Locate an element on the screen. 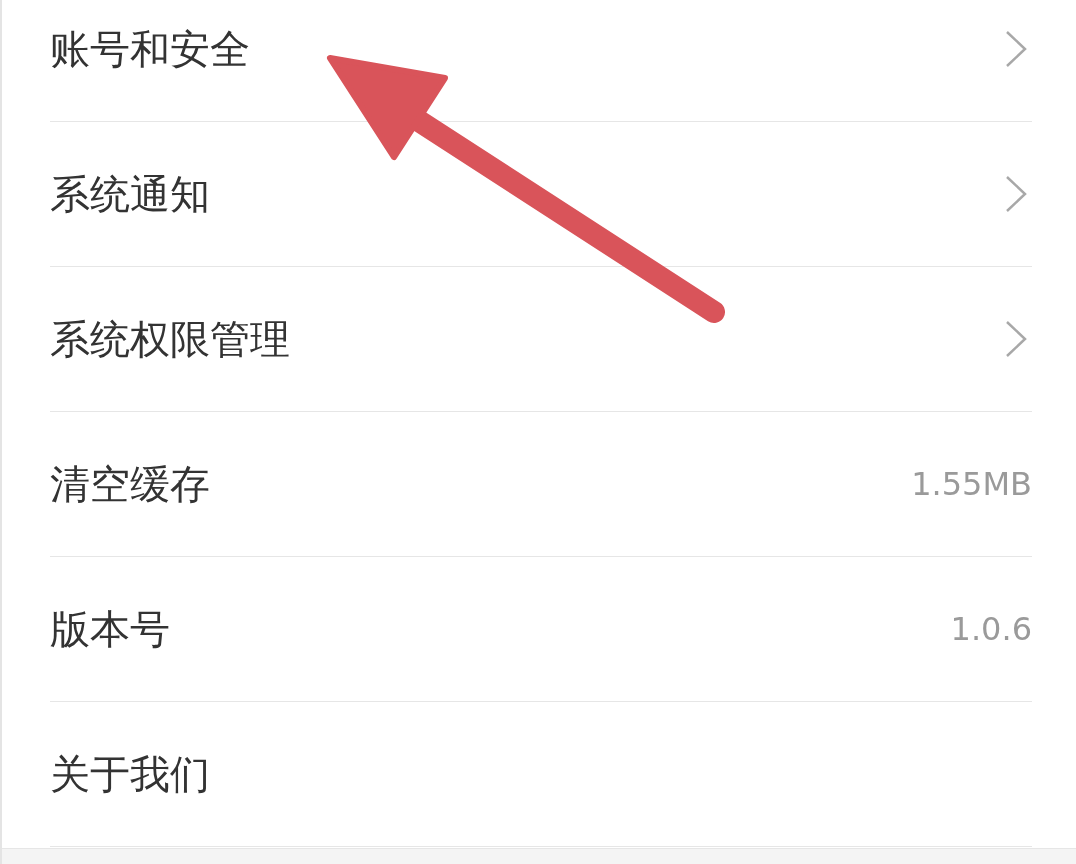 The height and width of the screenshot is (864, 1076). row-label: 系统权限管理 is located at coordinates (170, 339).